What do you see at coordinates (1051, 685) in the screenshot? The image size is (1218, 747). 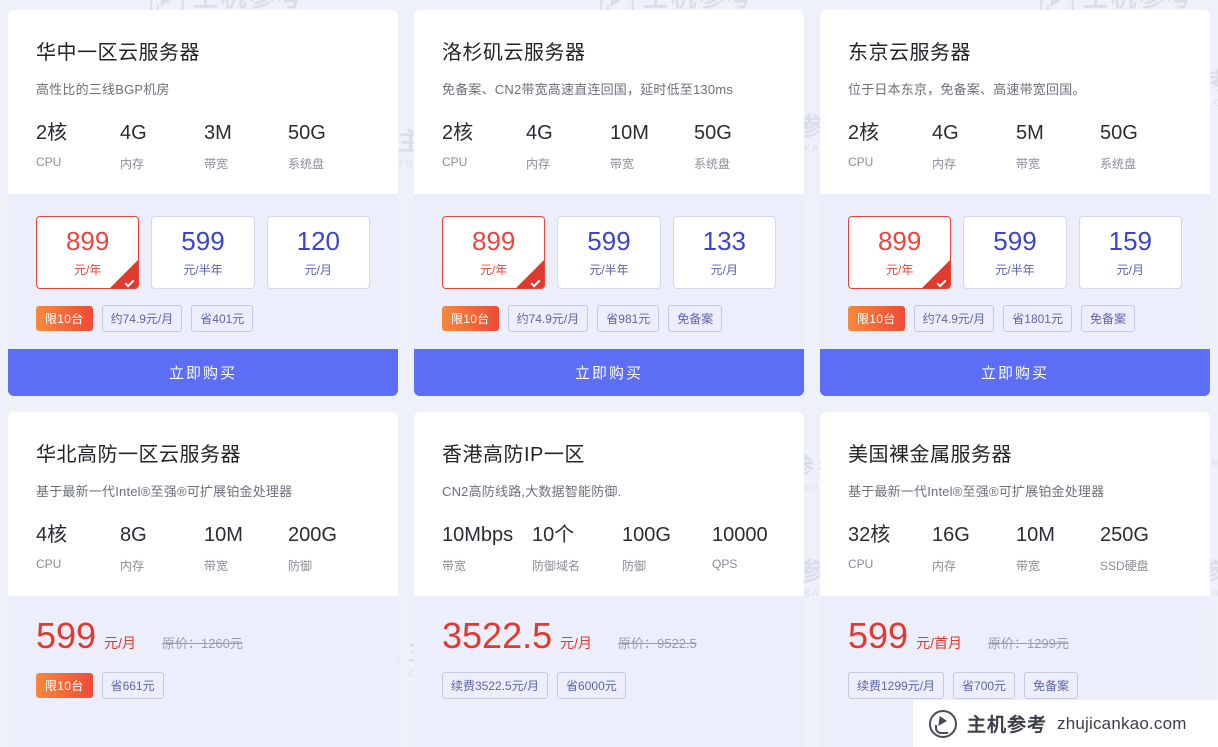 I see `info-tag: 免备案` at bounding box center [1051, 685].